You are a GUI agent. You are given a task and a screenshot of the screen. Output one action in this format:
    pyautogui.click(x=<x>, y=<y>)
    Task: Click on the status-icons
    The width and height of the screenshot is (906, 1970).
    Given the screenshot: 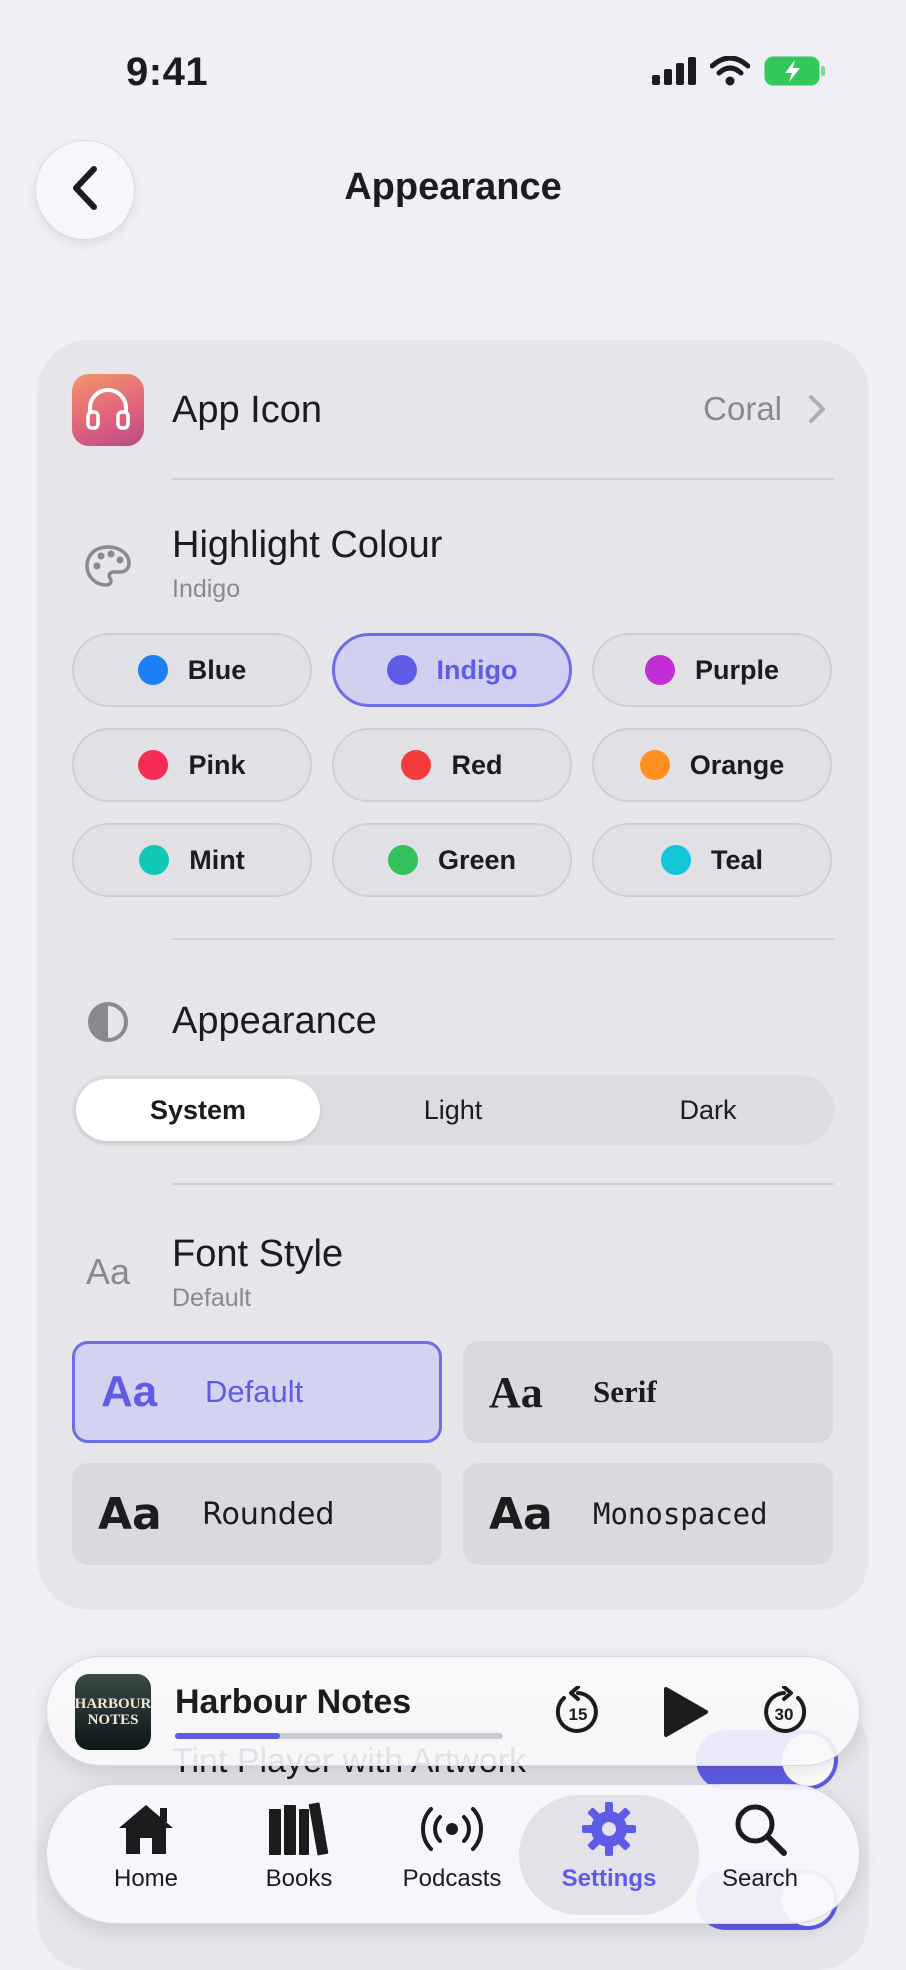 What is the action you would take?
    pyautogui.click(x=739, y=73)
    